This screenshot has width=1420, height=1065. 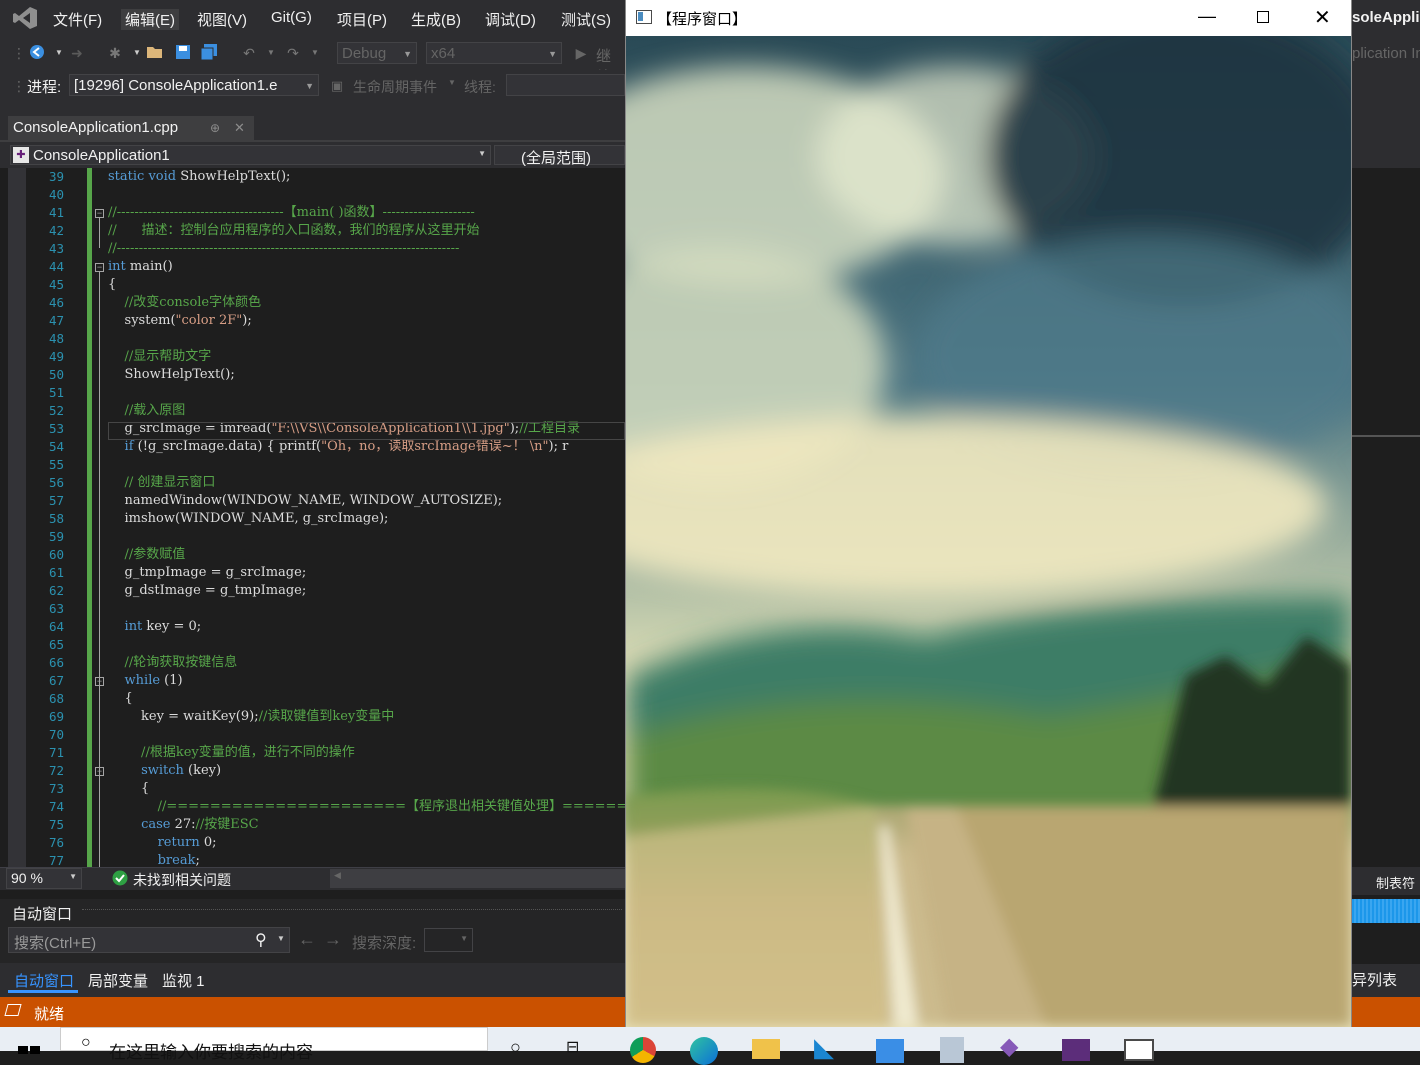 I want to click on cortana-icon: ○, so click(x=515, y=1047).